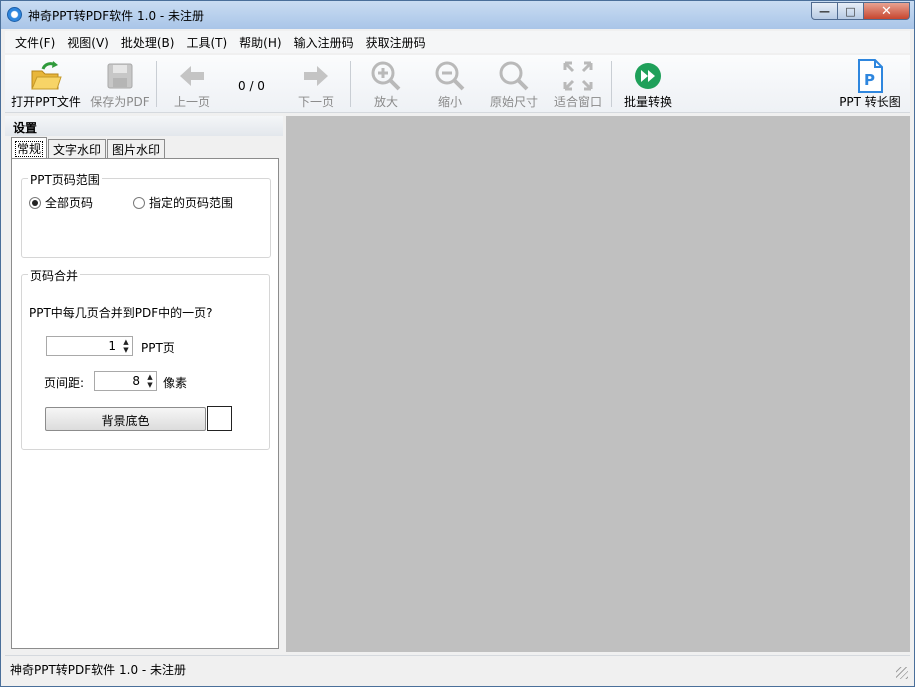 This screenshot has width=915, height=687. I want to click on resize-grip-icon, so click(902, 673).